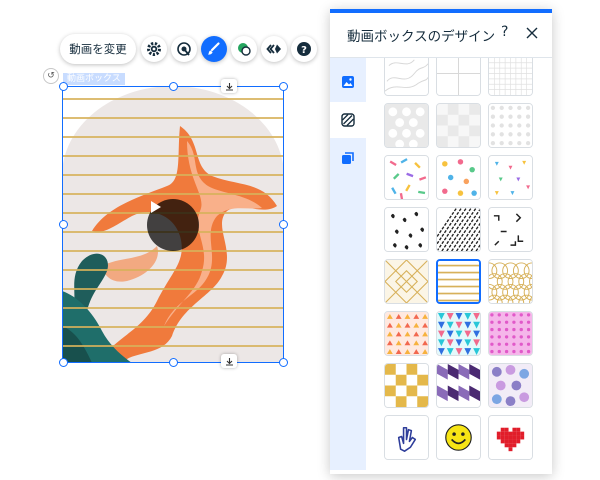 The height and width of the screenshot is (480, 600). I want to click on tab-layers, so click(348, 158).